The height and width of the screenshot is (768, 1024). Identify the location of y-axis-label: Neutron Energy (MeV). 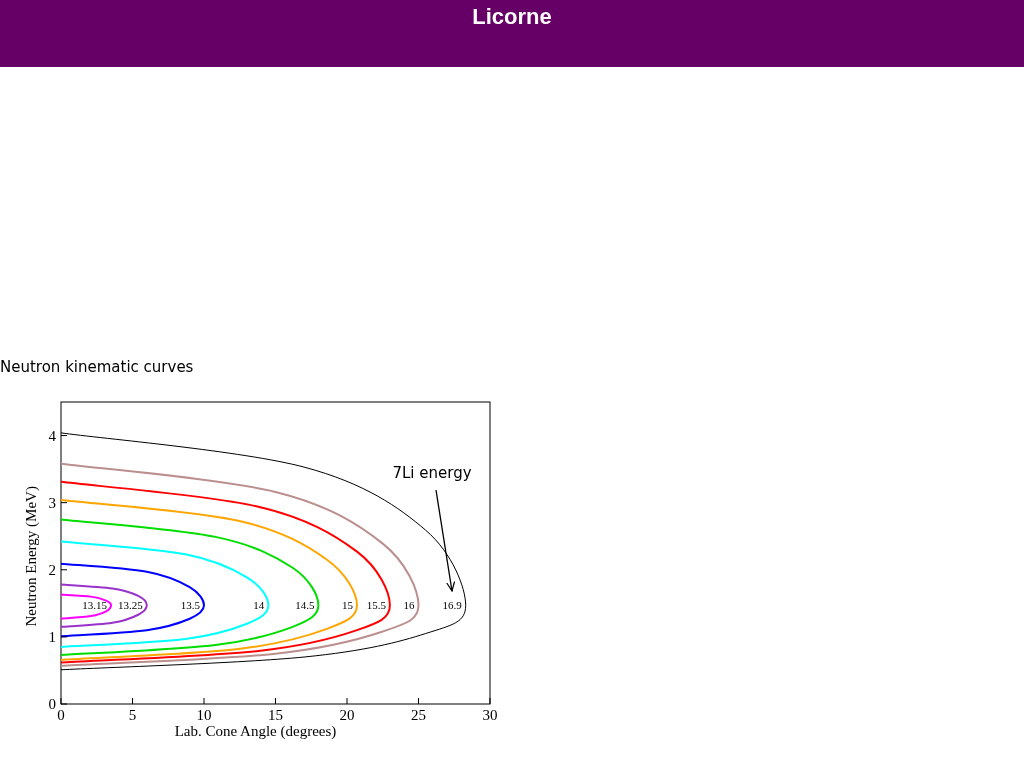
(31, 556).